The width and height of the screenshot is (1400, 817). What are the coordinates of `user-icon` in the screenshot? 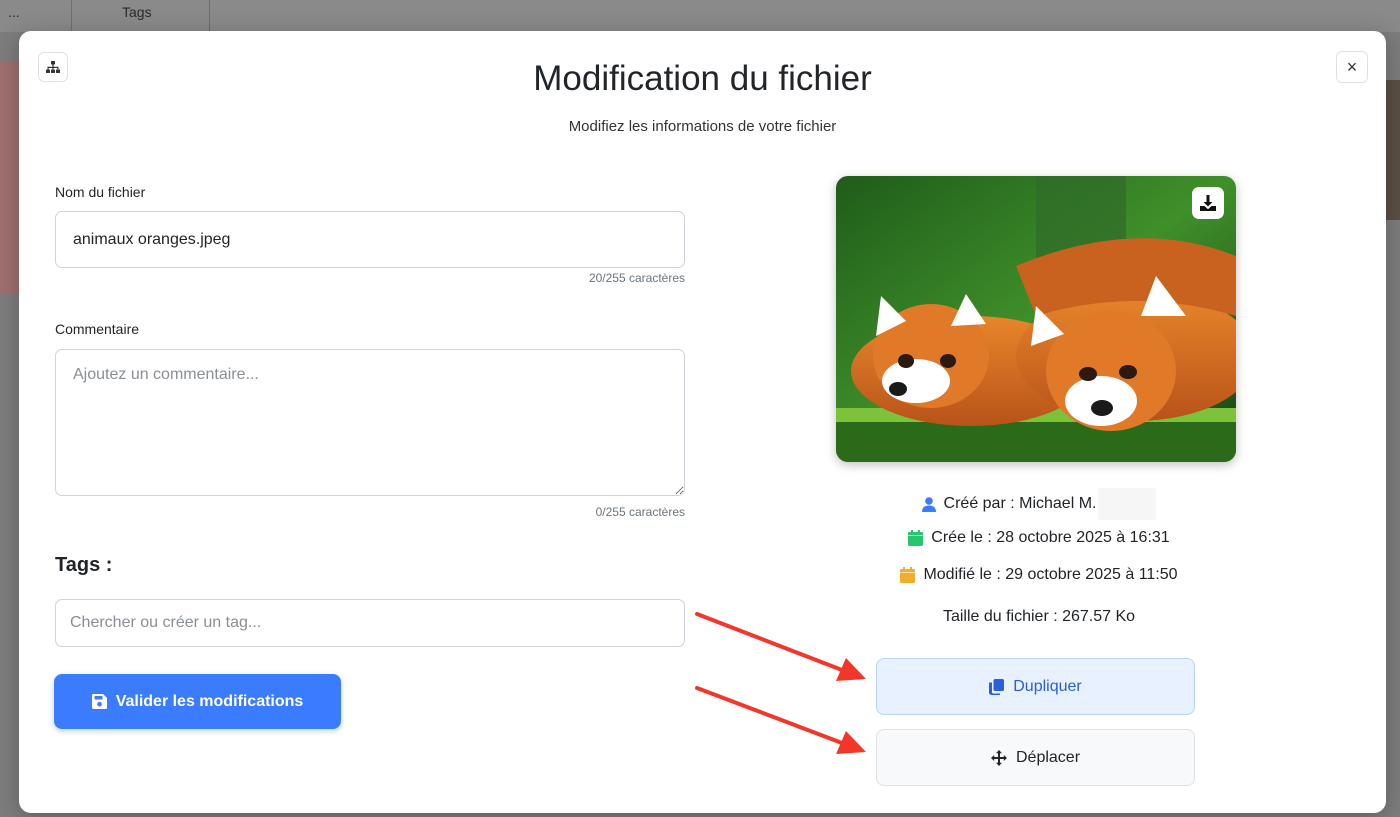 It's located at (928, 504).